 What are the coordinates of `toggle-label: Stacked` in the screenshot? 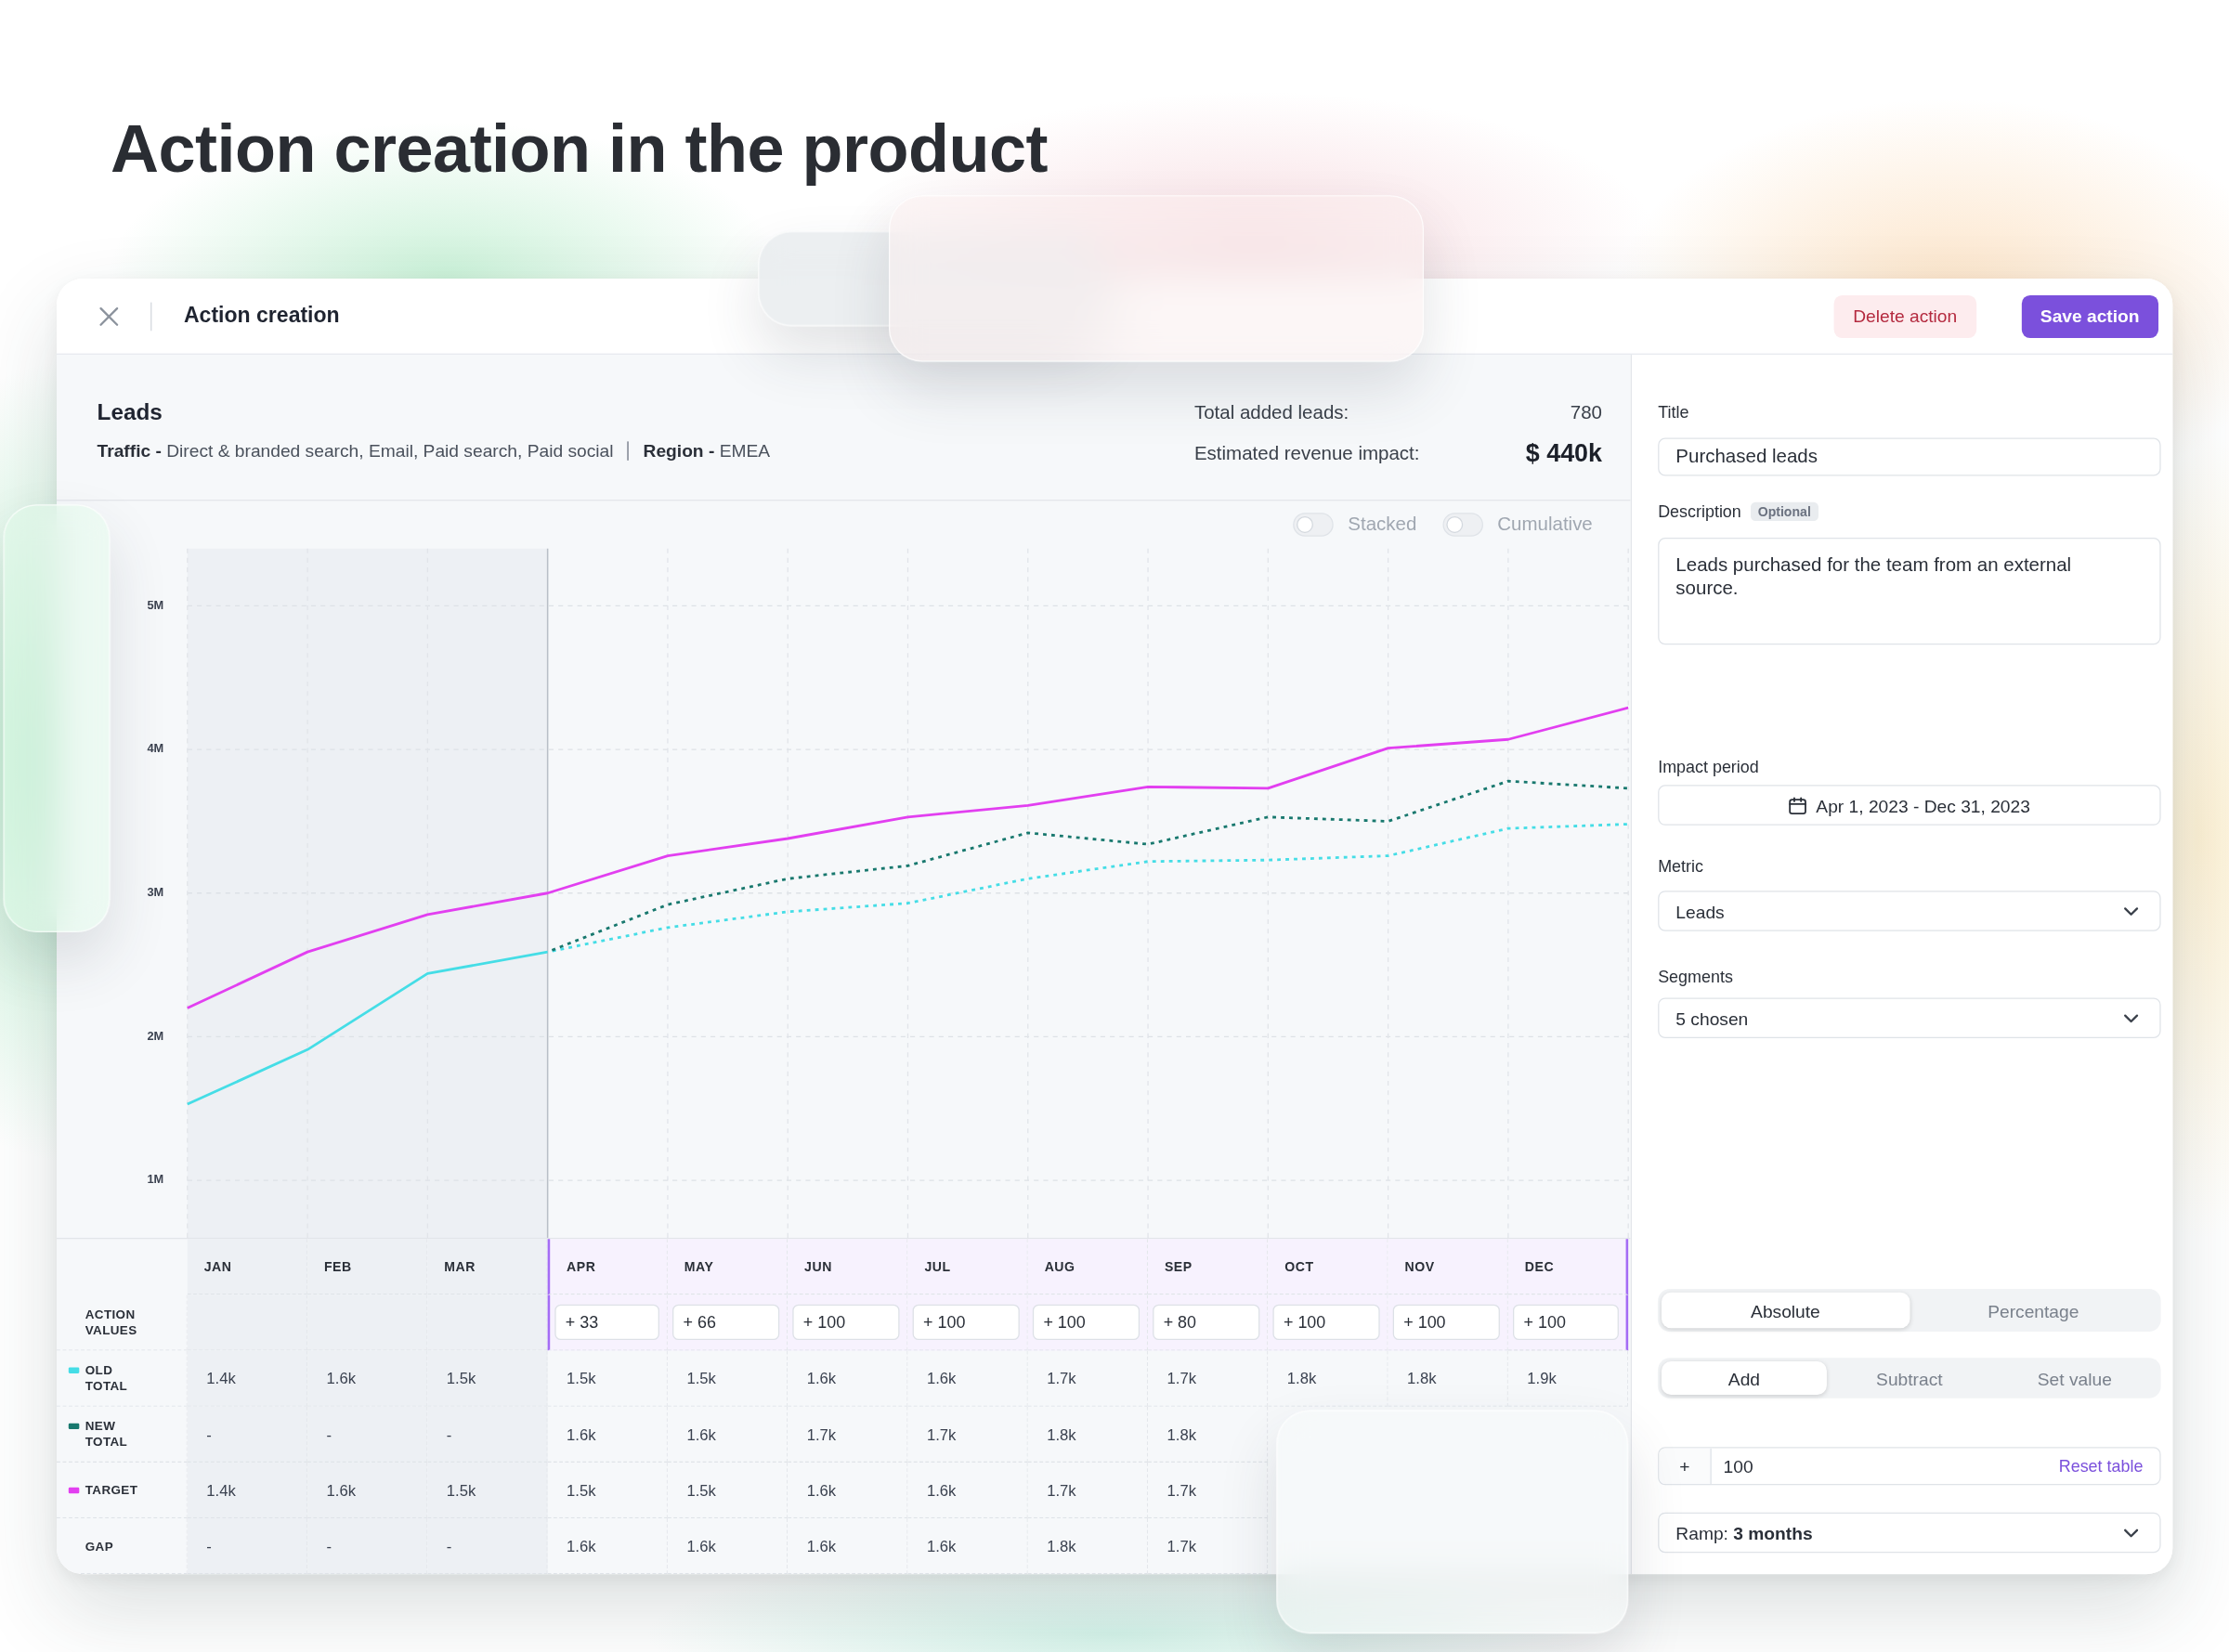 It's located at (1382, 525).